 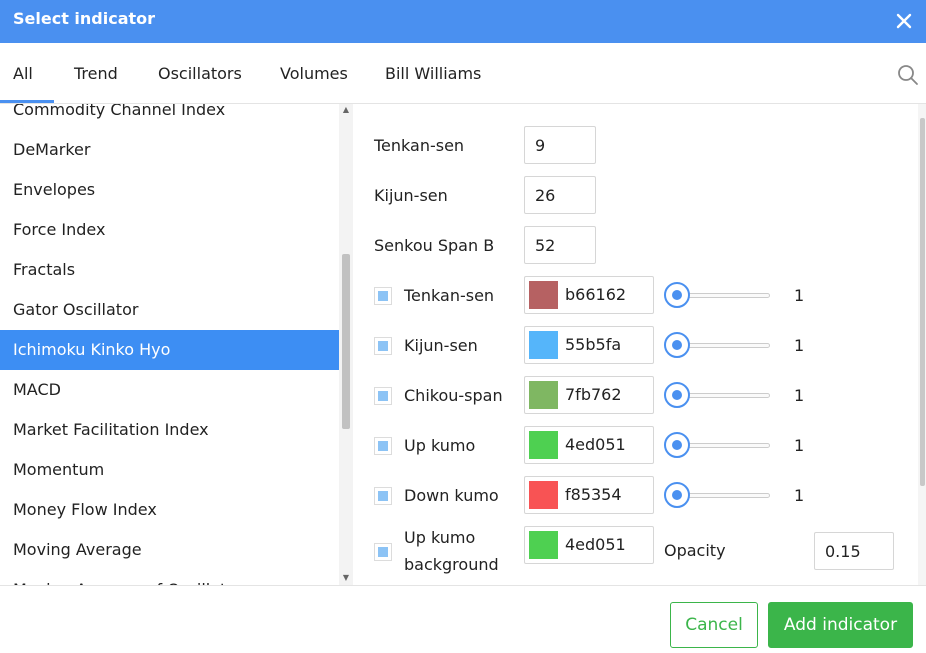 I want to click on up-kumo-color-picker: 4ed051, so click(x=589, y=445).